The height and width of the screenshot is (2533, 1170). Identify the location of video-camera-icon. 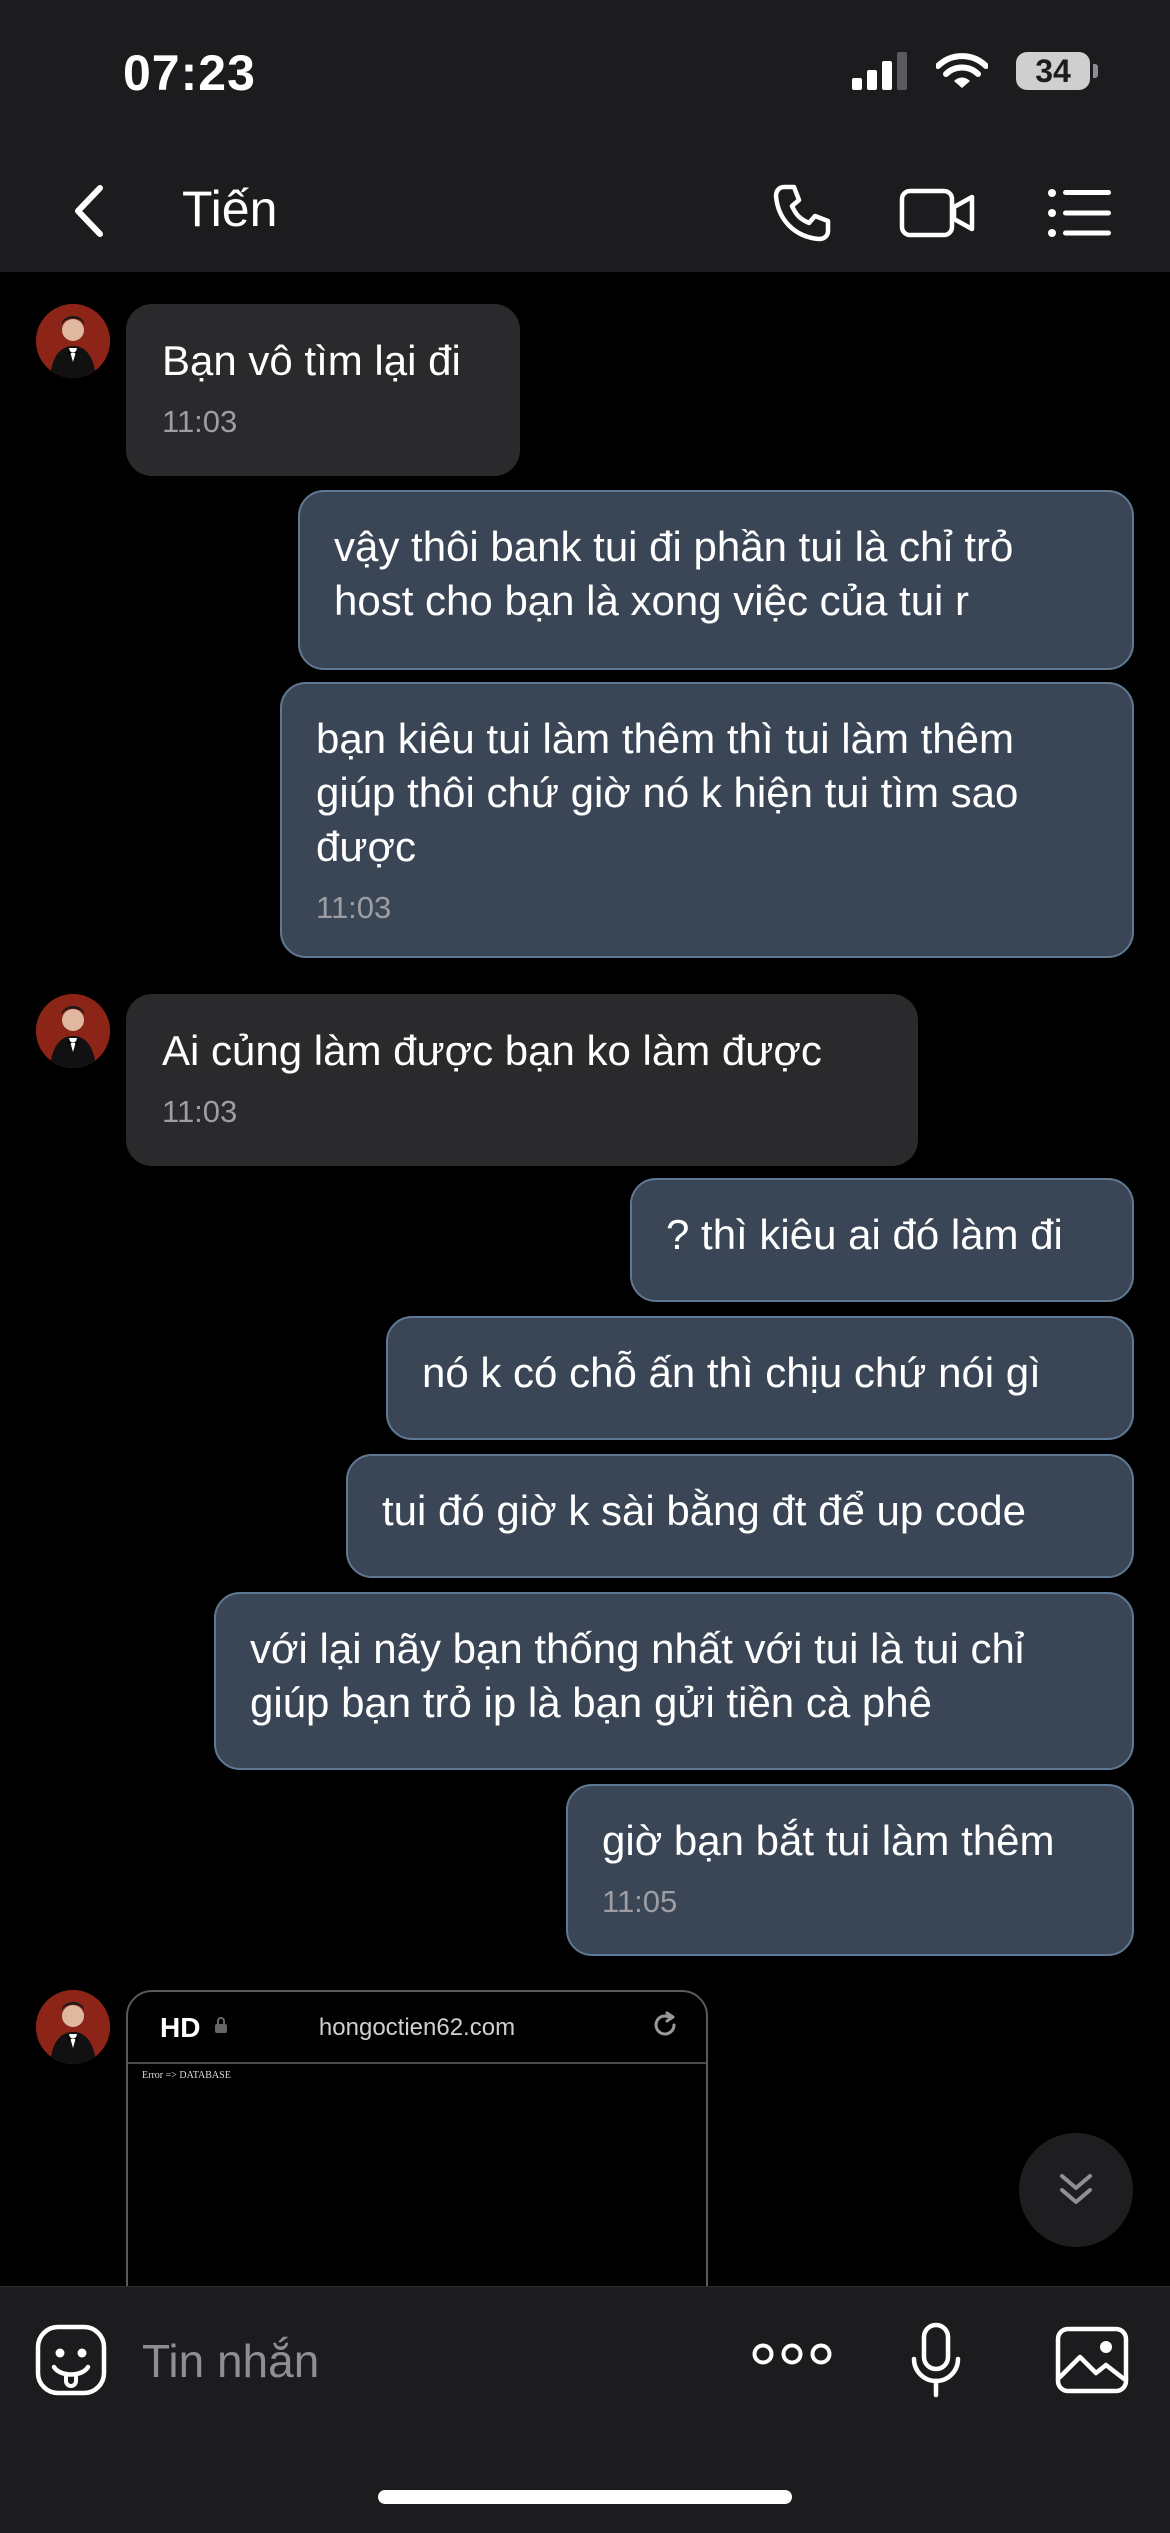
(937, 213).